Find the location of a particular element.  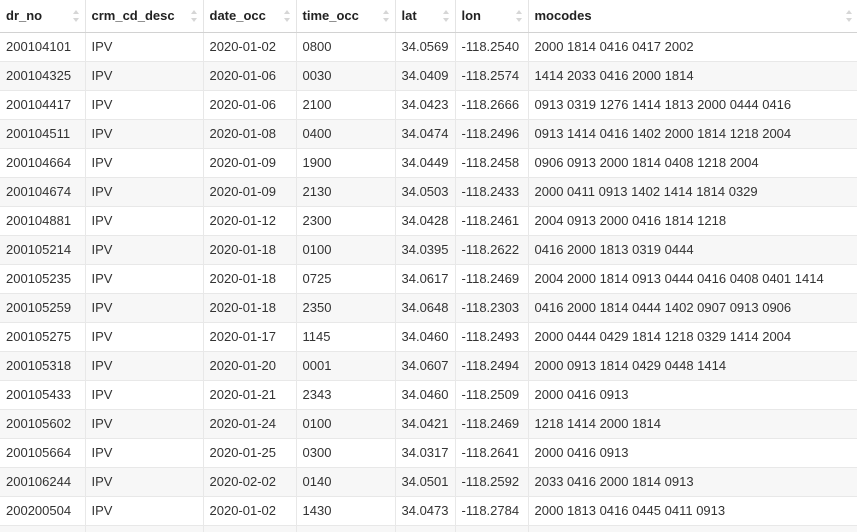

cell-dr-no: 200104325 is located at coordinates (43, 76).